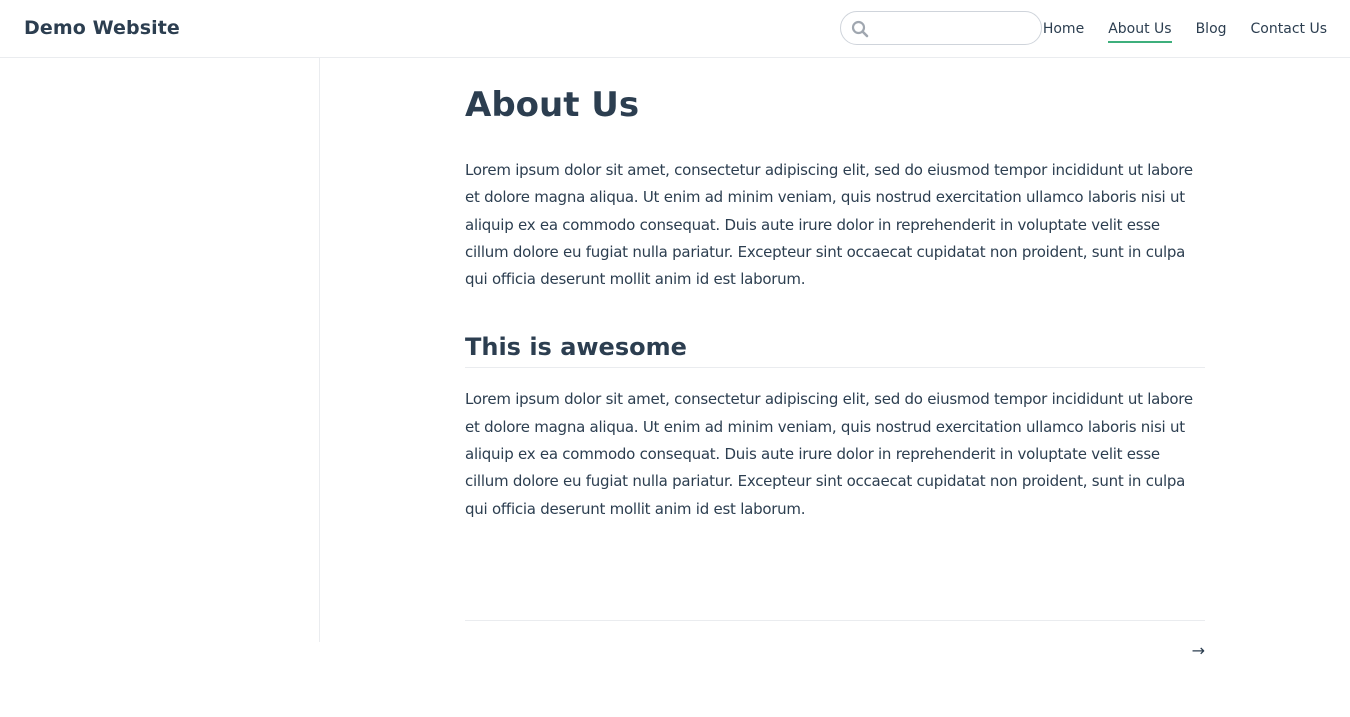 The height and width of the screenshot is (717, 1350). Describe the element at coordinates (1289, 31) in the screenshot. I see `nav-link-contact-us: Contact Us` at that location.